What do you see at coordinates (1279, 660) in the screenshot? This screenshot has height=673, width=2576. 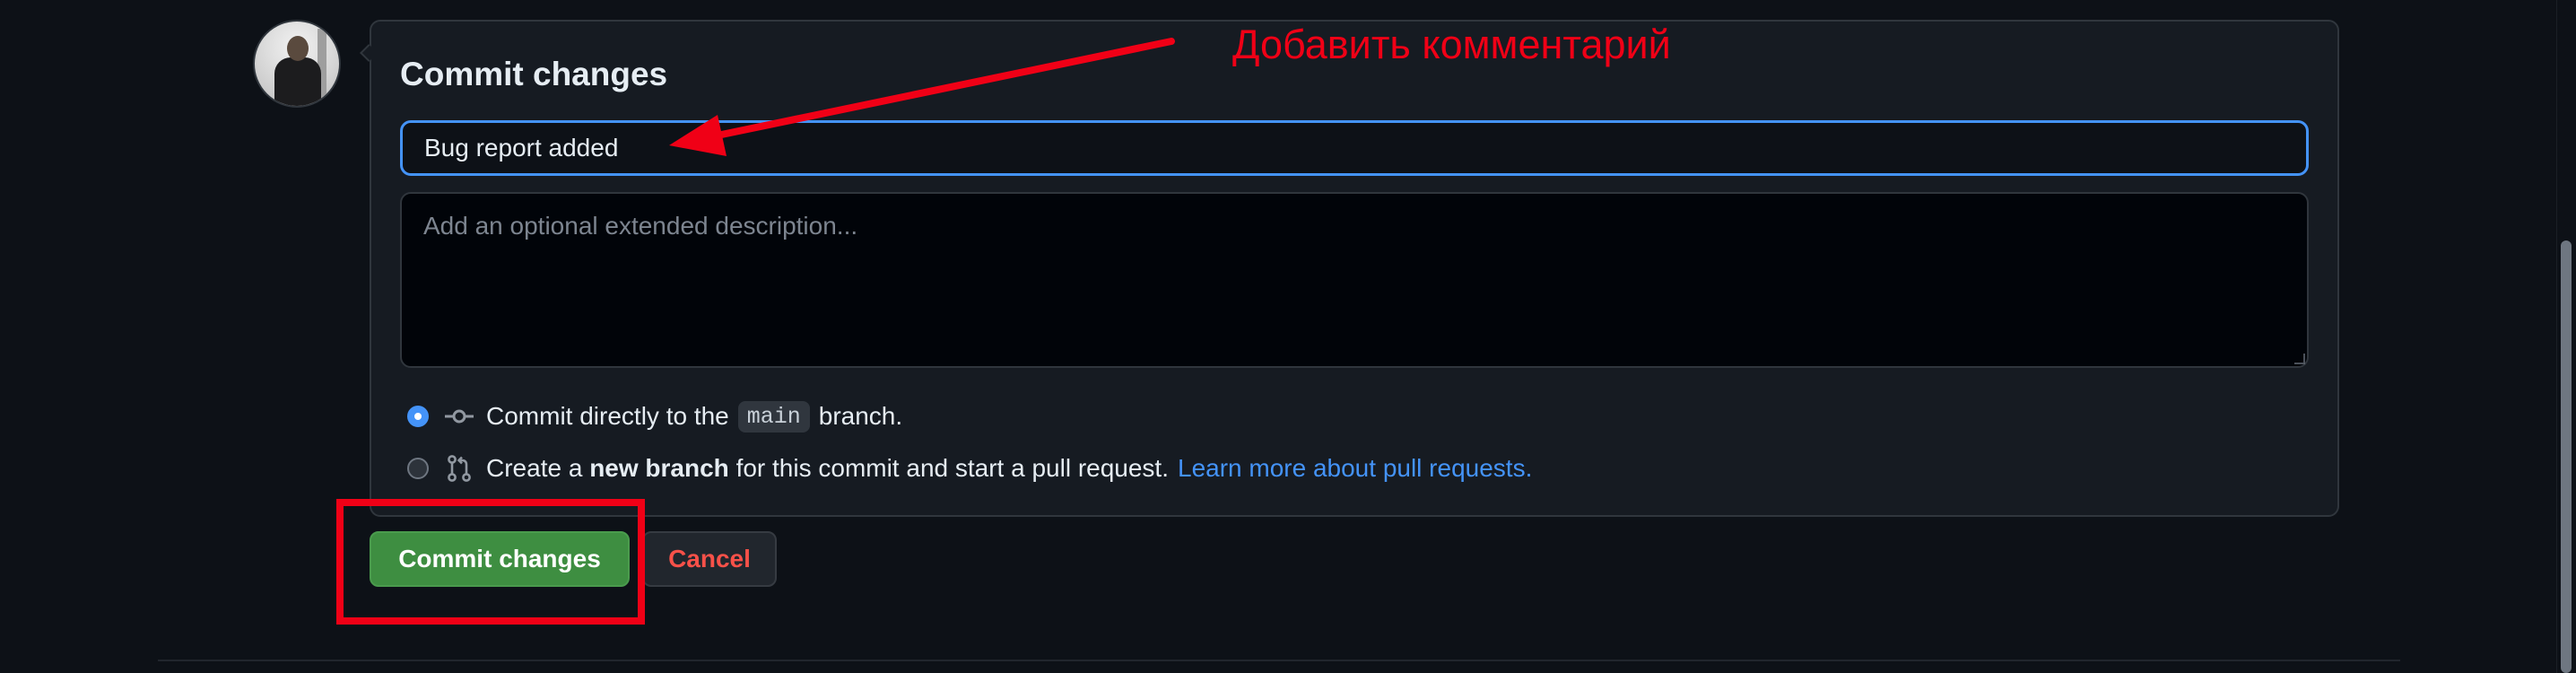 I see `page-divider` at bounding box center [1279, 660].